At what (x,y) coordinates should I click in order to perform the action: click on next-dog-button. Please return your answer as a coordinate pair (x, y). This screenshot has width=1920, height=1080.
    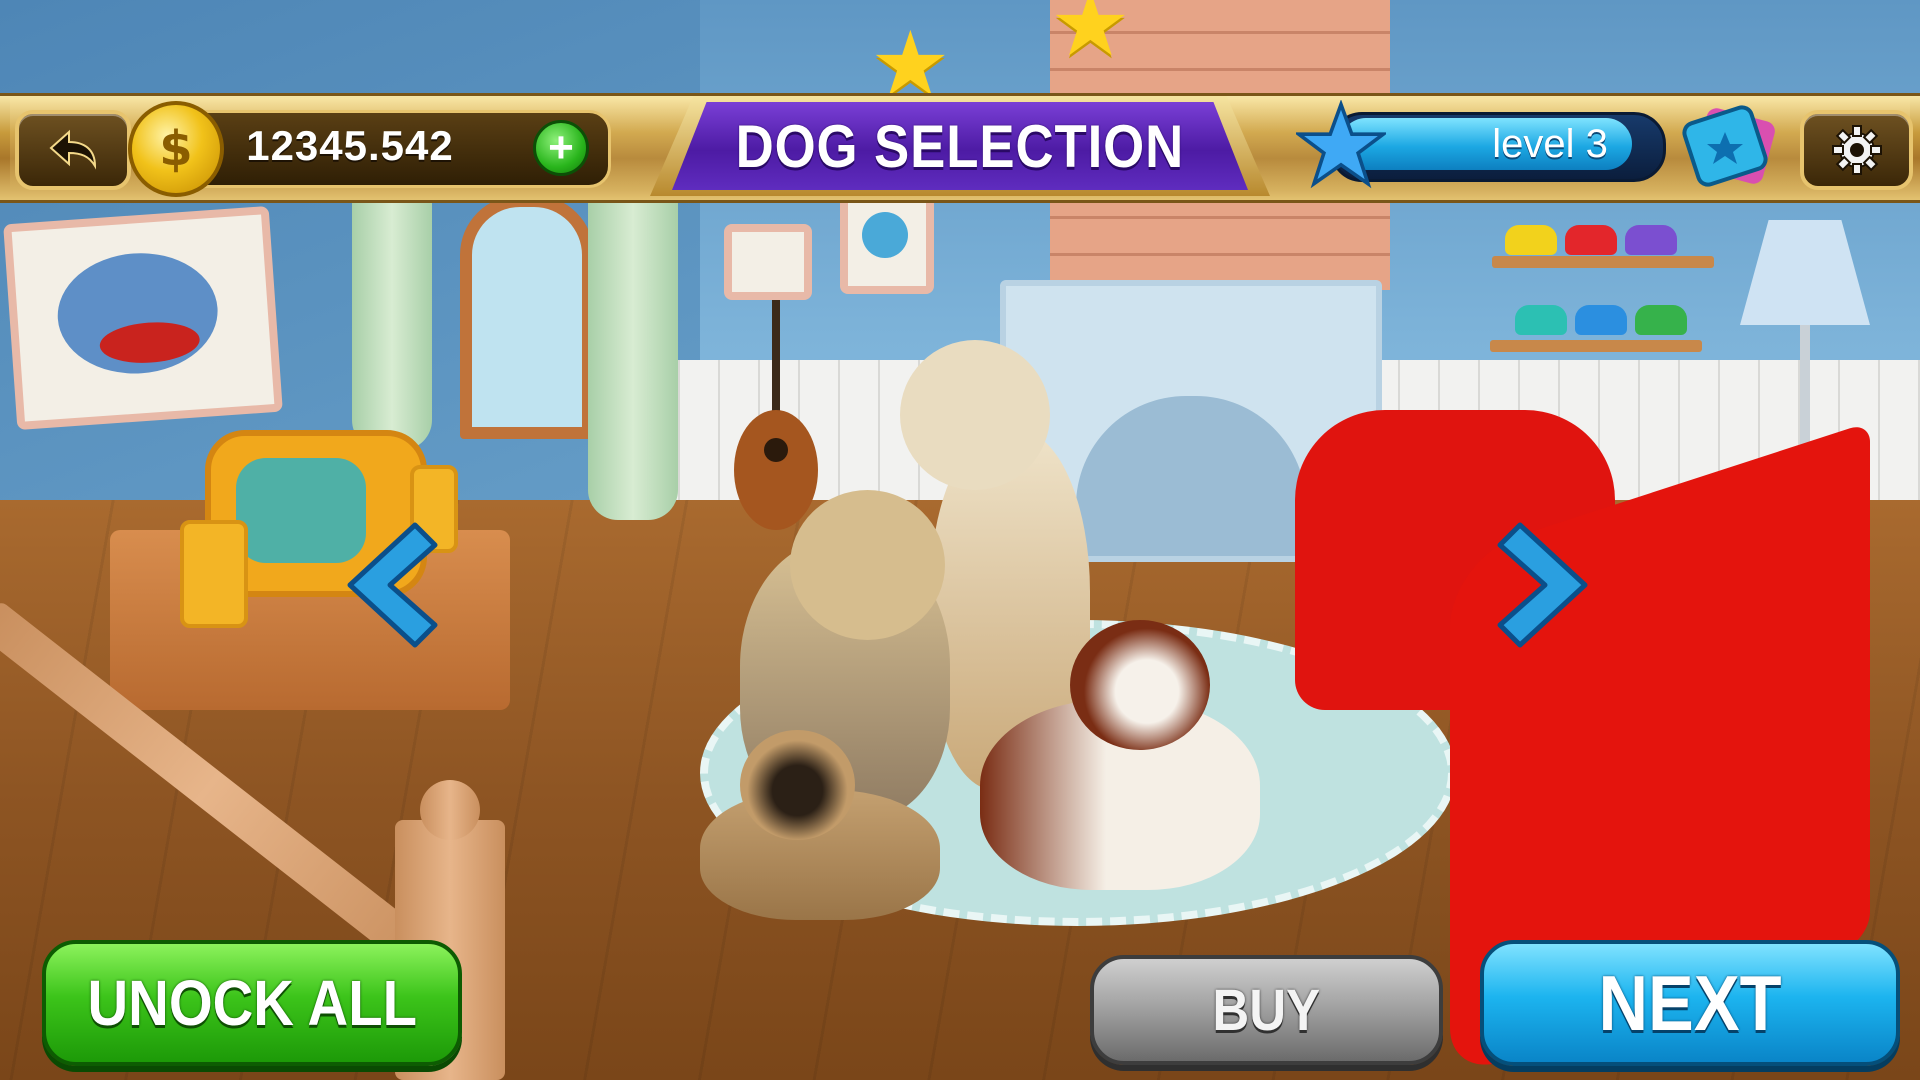
    Looking at the image, I should click on (1545, 585).